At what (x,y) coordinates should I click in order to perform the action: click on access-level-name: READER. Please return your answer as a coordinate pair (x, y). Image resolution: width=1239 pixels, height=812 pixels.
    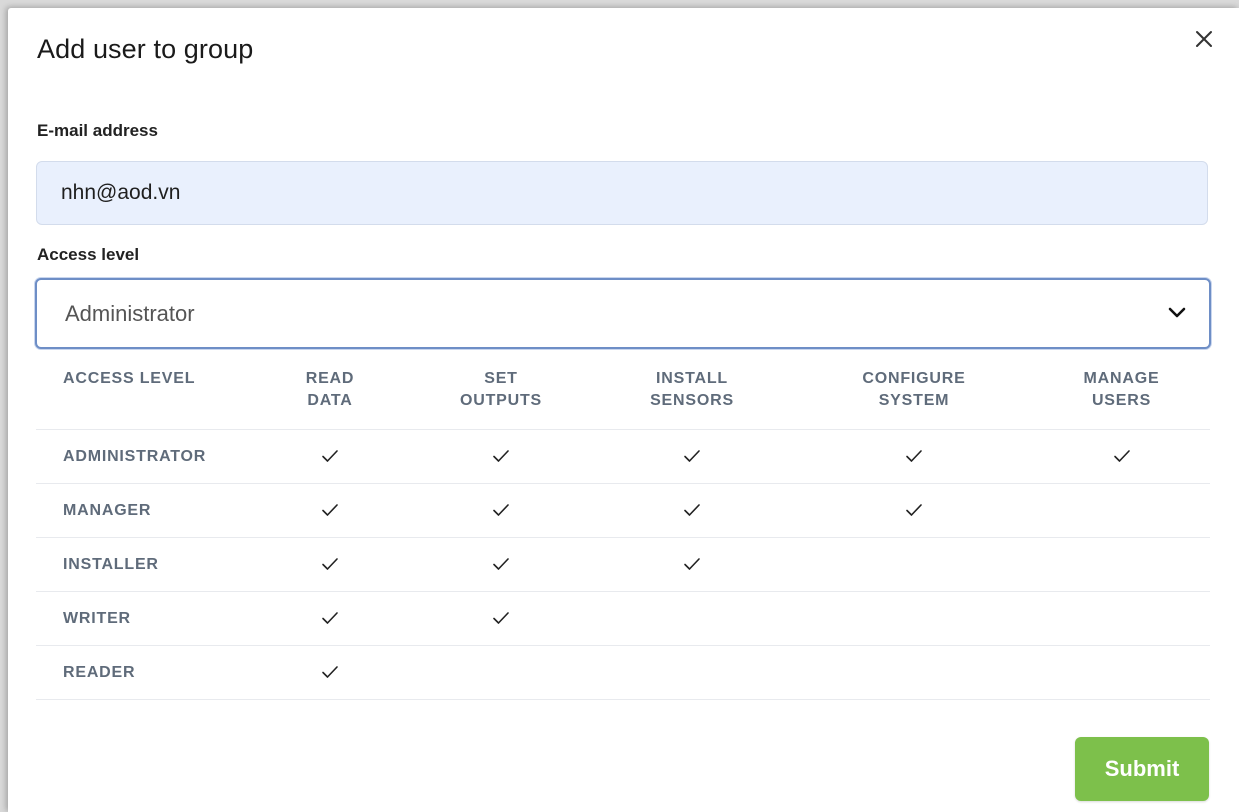
    Looking at the image, I should click on (141, 672).